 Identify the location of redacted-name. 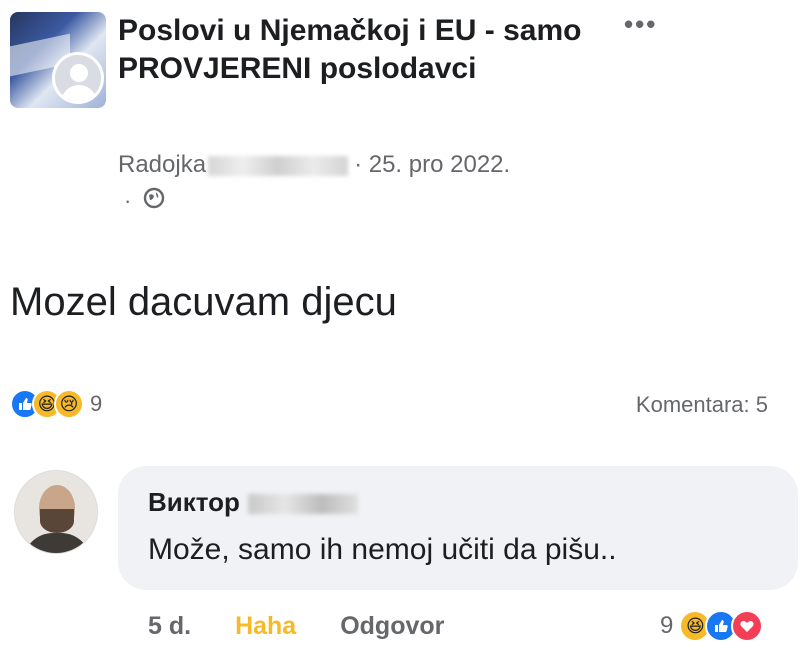
(278, 165).